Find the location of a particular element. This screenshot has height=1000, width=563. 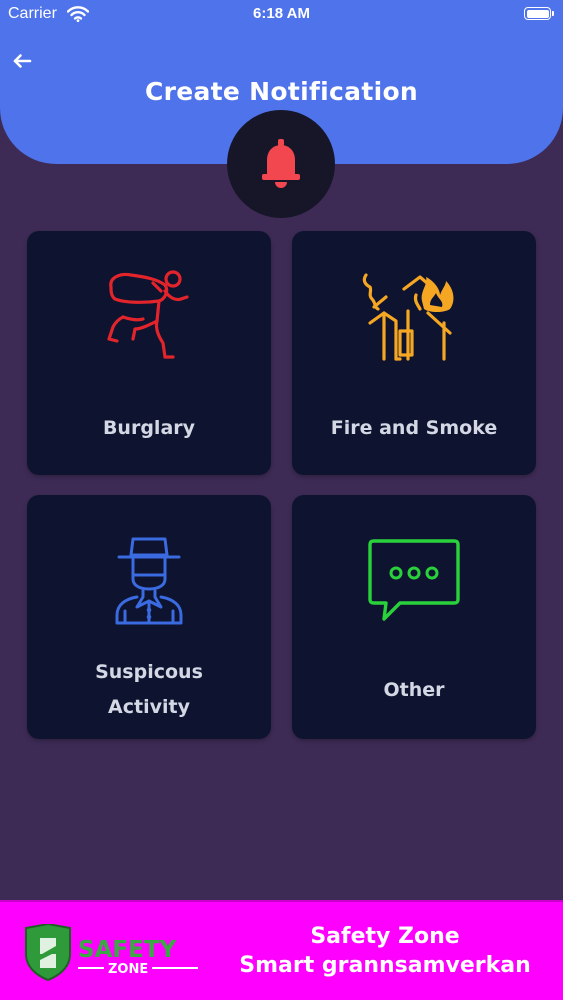

category-label-fire-and-smoke: Fire and Smoke is located at coordinates (414, 428).